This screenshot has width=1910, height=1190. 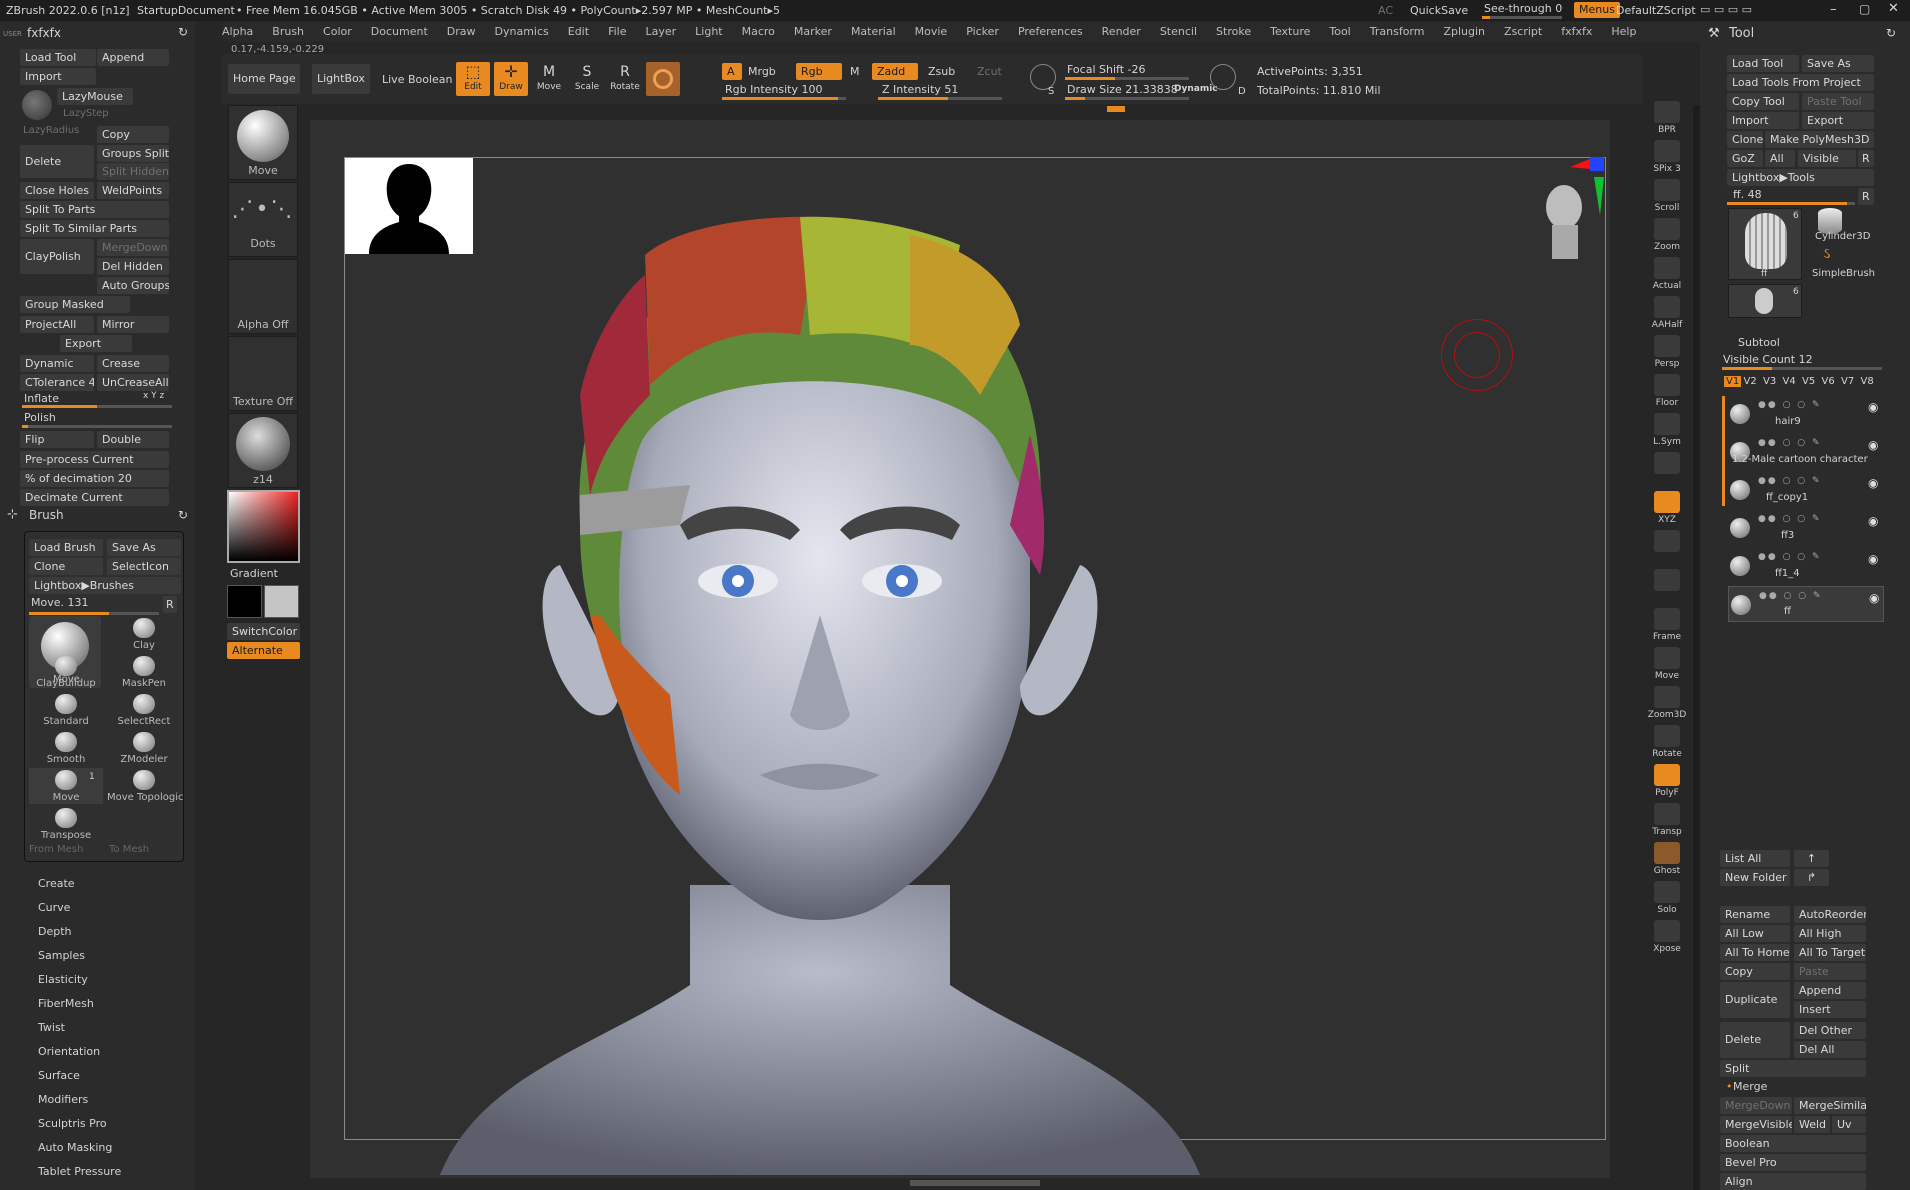 What do you see at coordinates (1830, 1105) in the screenshot?
I see `merge-similar-button: MergeSimilar` at bounding box center [1830, 1105].